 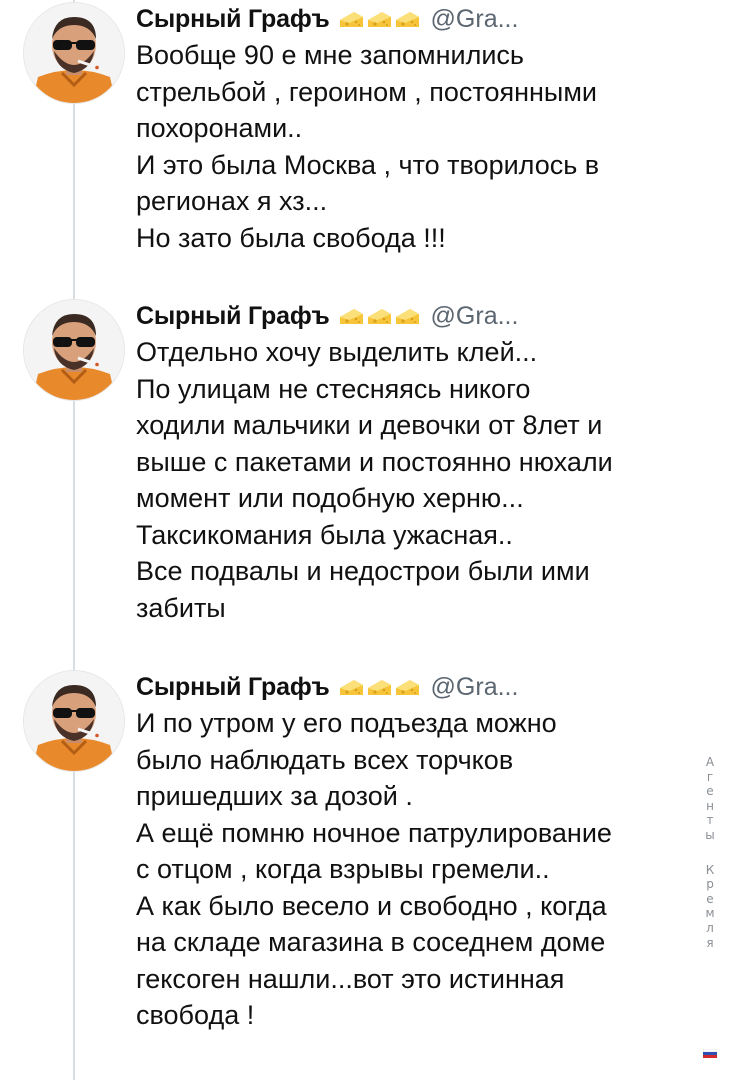 I want to click on watermark-letter: т, so click(x=710, y=820).